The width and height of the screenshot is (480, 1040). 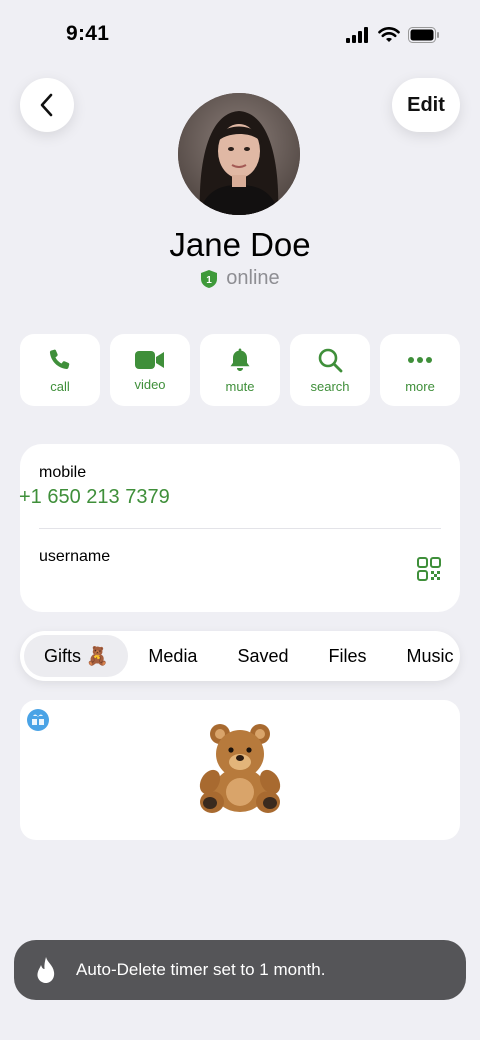 What do you see at coordinates (426, 105) in the screenshot?
I see `edit-button: Edit` at bounding box center [426, 105].